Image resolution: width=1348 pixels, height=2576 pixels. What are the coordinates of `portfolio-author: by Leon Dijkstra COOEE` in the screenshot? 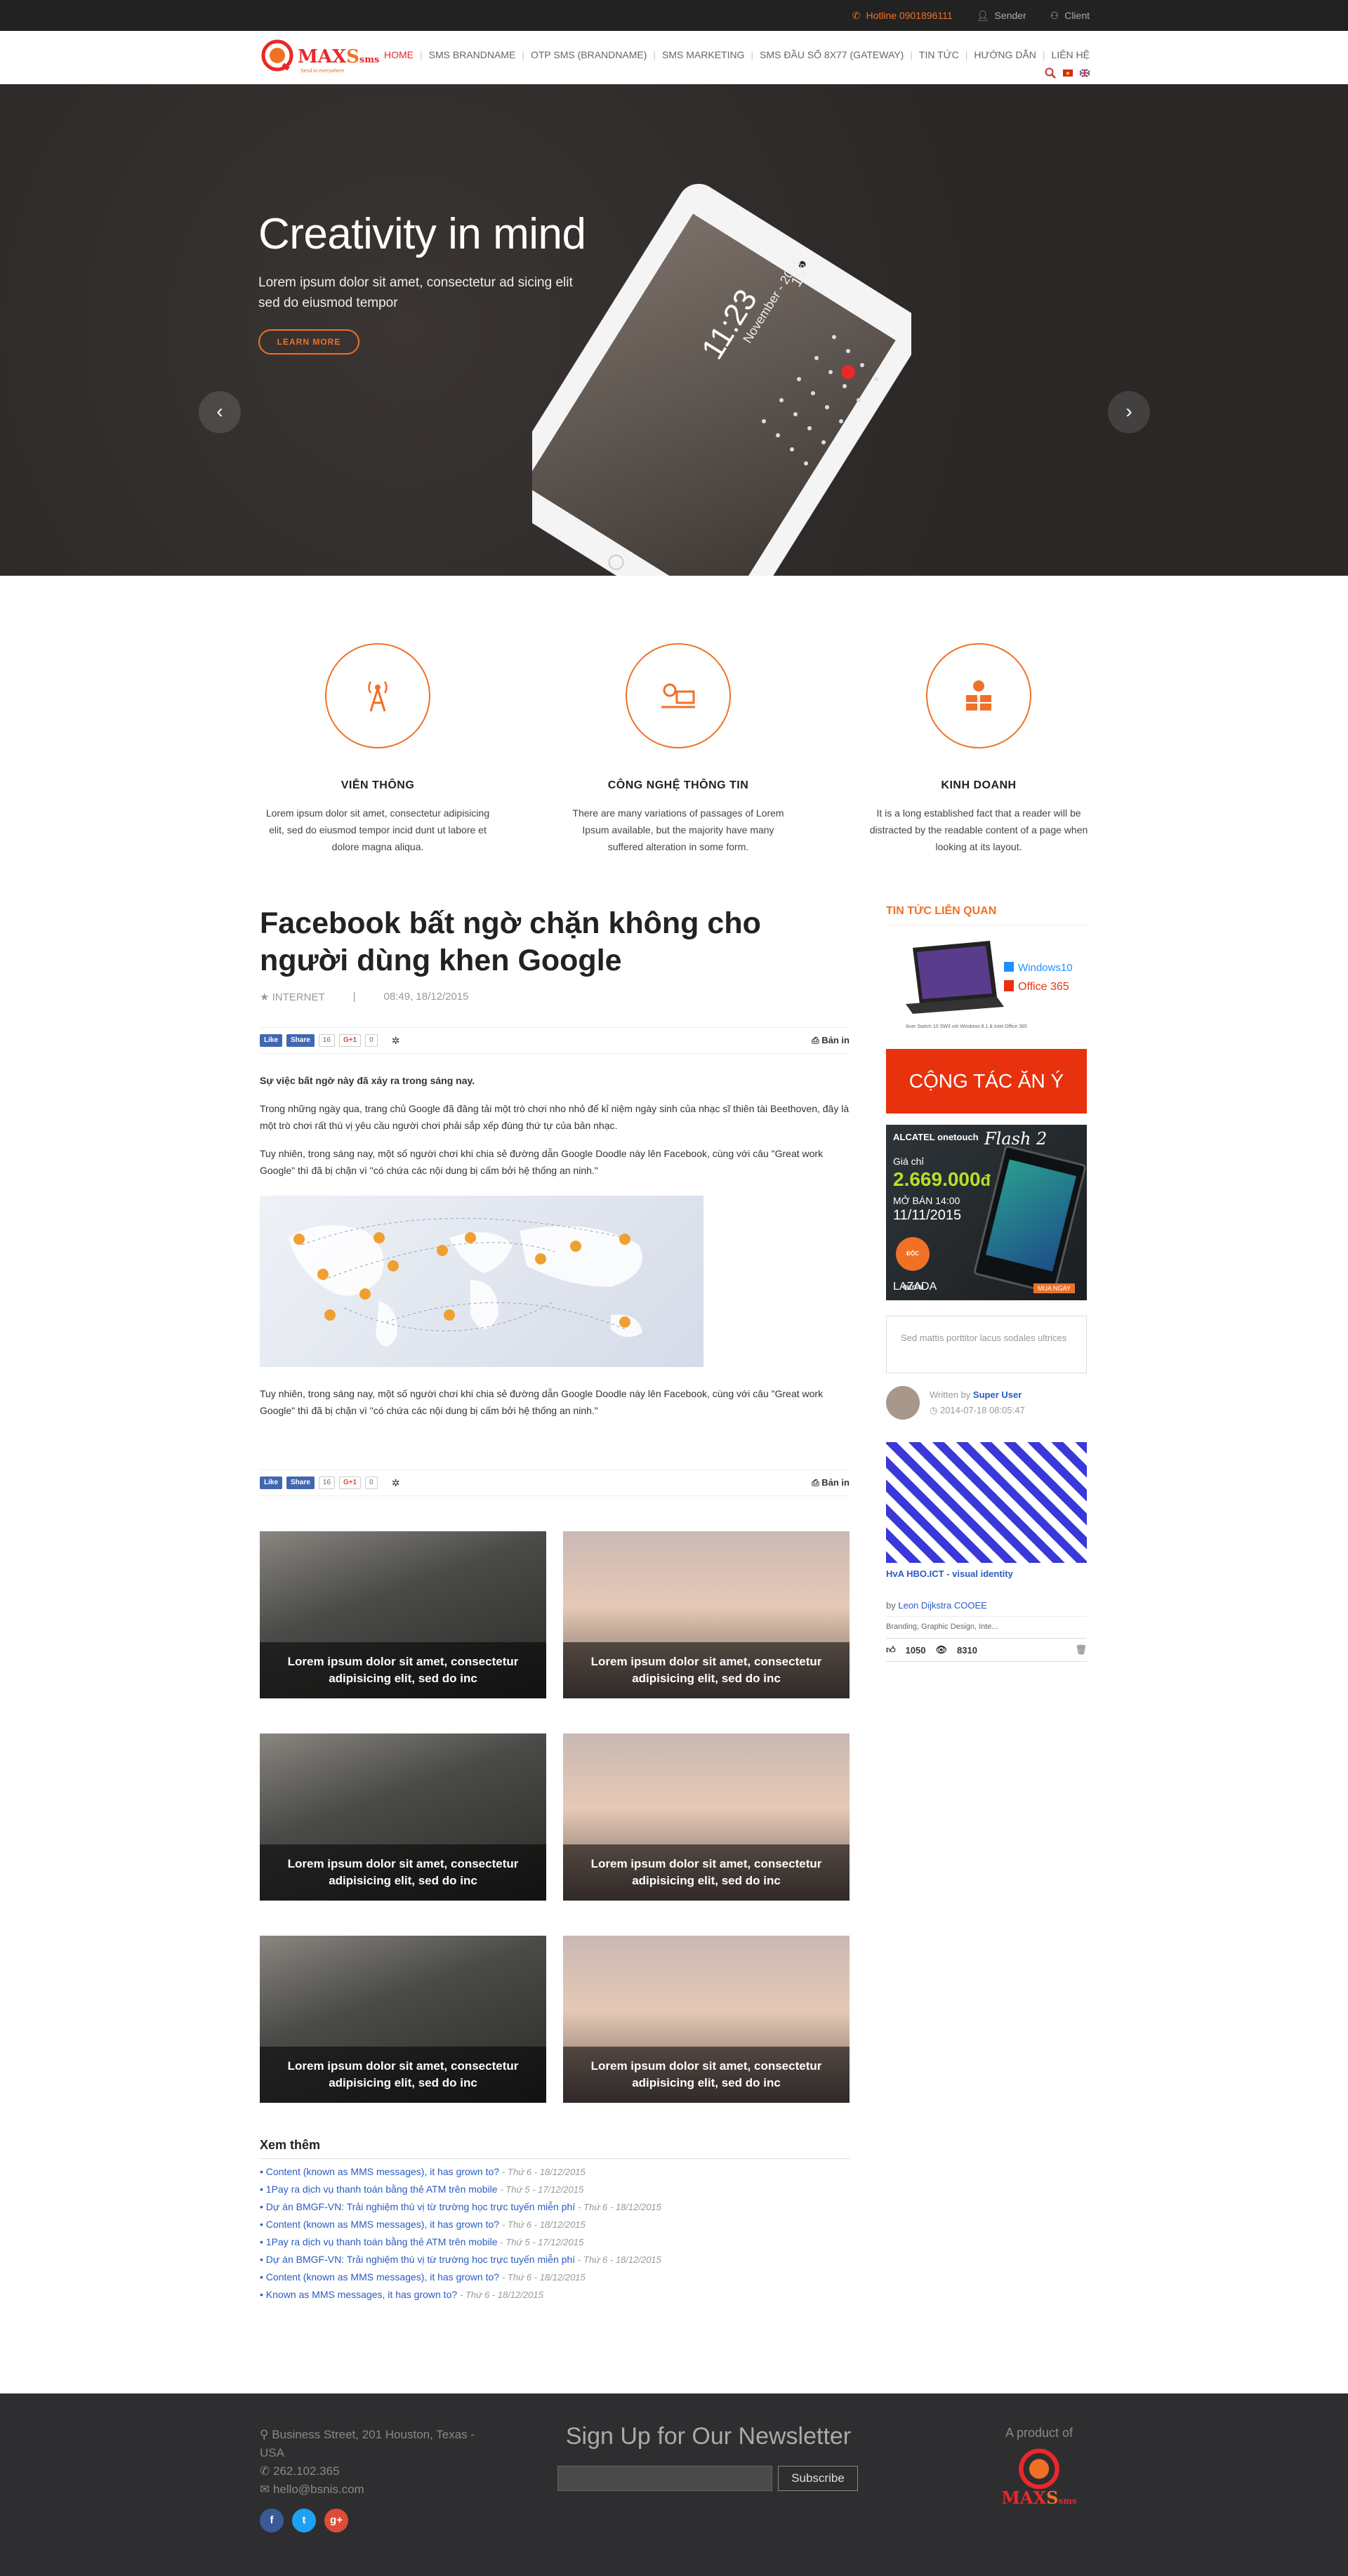 It's located at (987, 1608).